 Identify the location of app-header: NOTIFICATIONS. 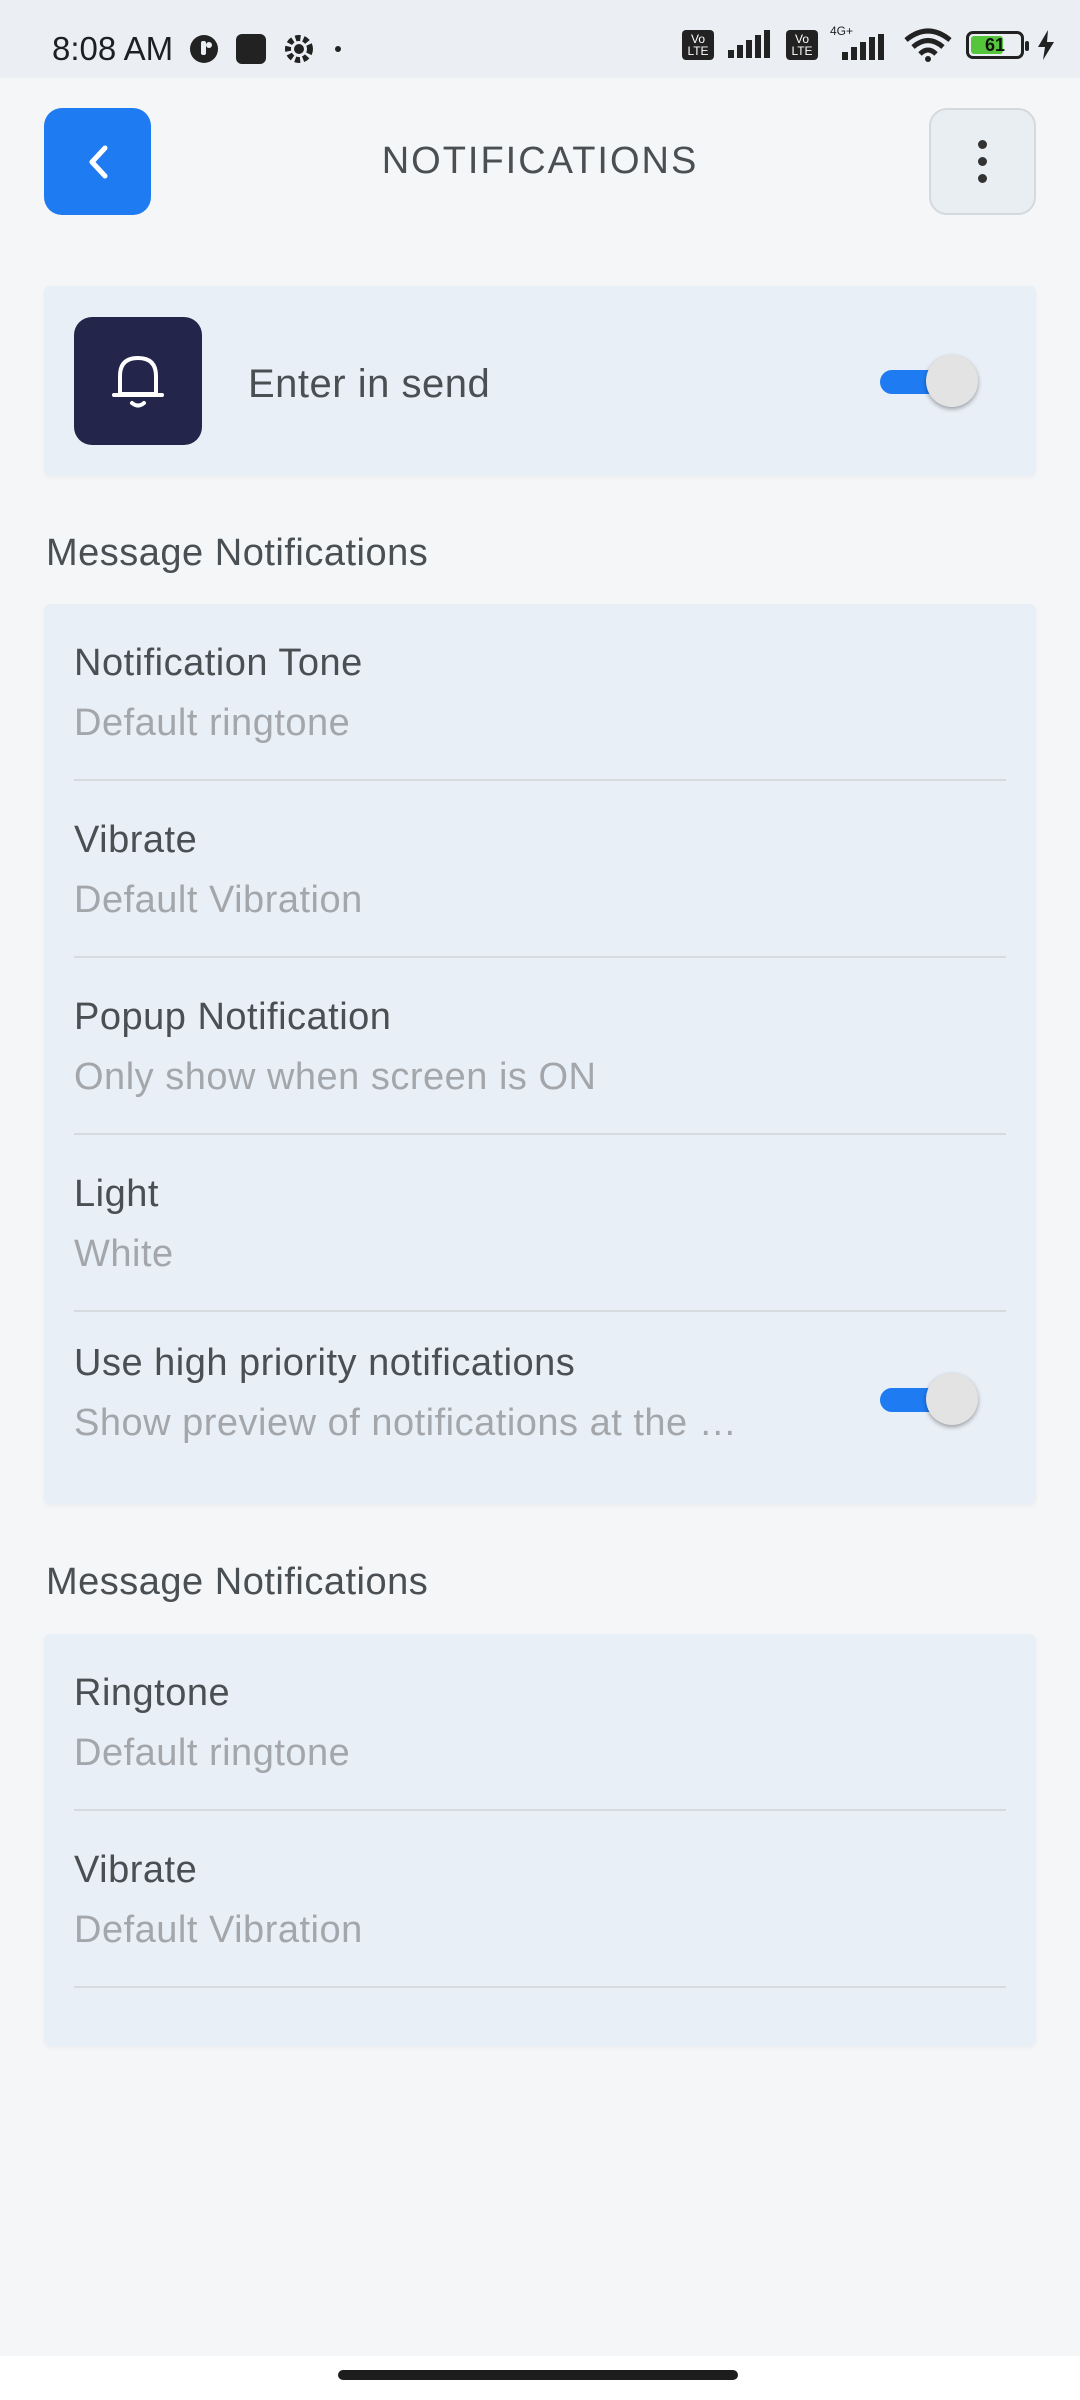
(540, 163).